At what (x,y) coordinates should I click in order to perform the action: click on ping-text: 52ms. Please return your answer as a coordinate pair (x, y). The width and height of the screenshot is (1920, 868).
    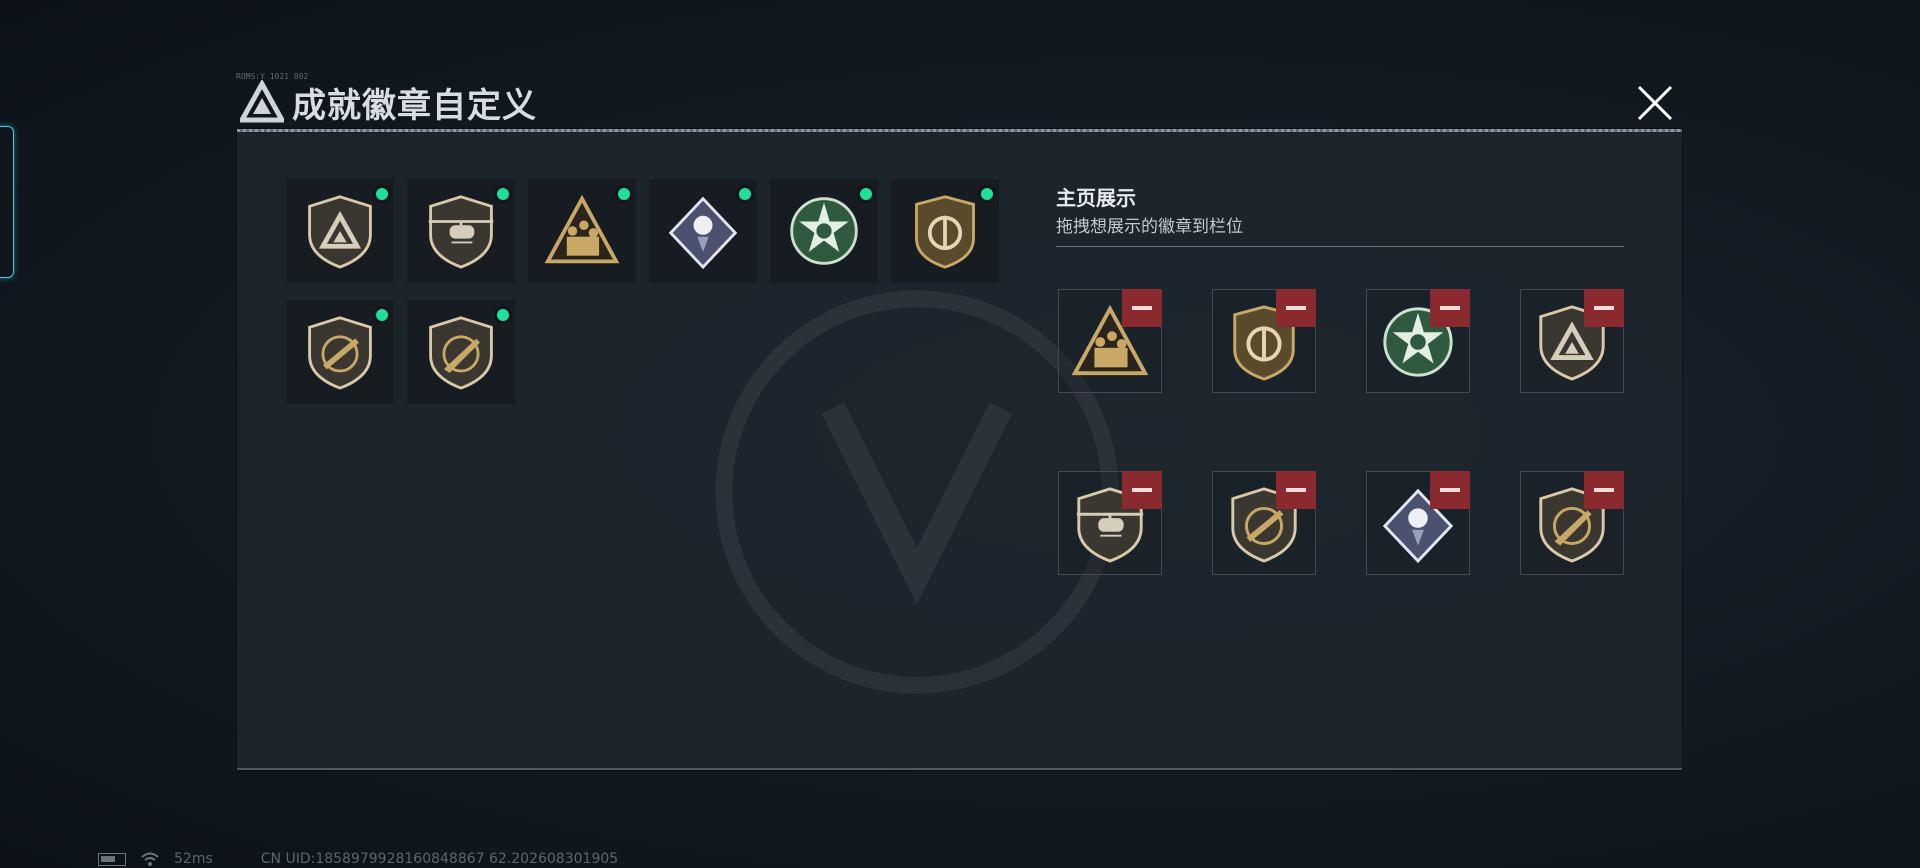
    Looking at the image, I should click on (193, 859).